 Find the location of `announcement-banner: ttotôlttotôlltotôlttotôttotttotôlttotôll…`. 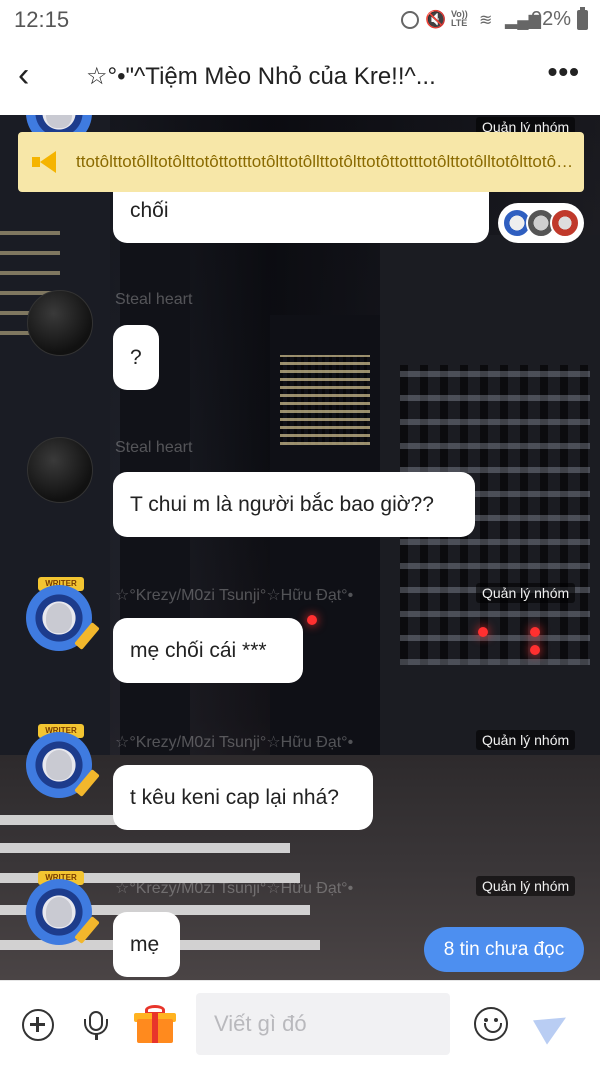

announcement-banner: ttotôlttotôlltotôlttotôttotttotôlttotôll… is located at coordinates (301, 162).